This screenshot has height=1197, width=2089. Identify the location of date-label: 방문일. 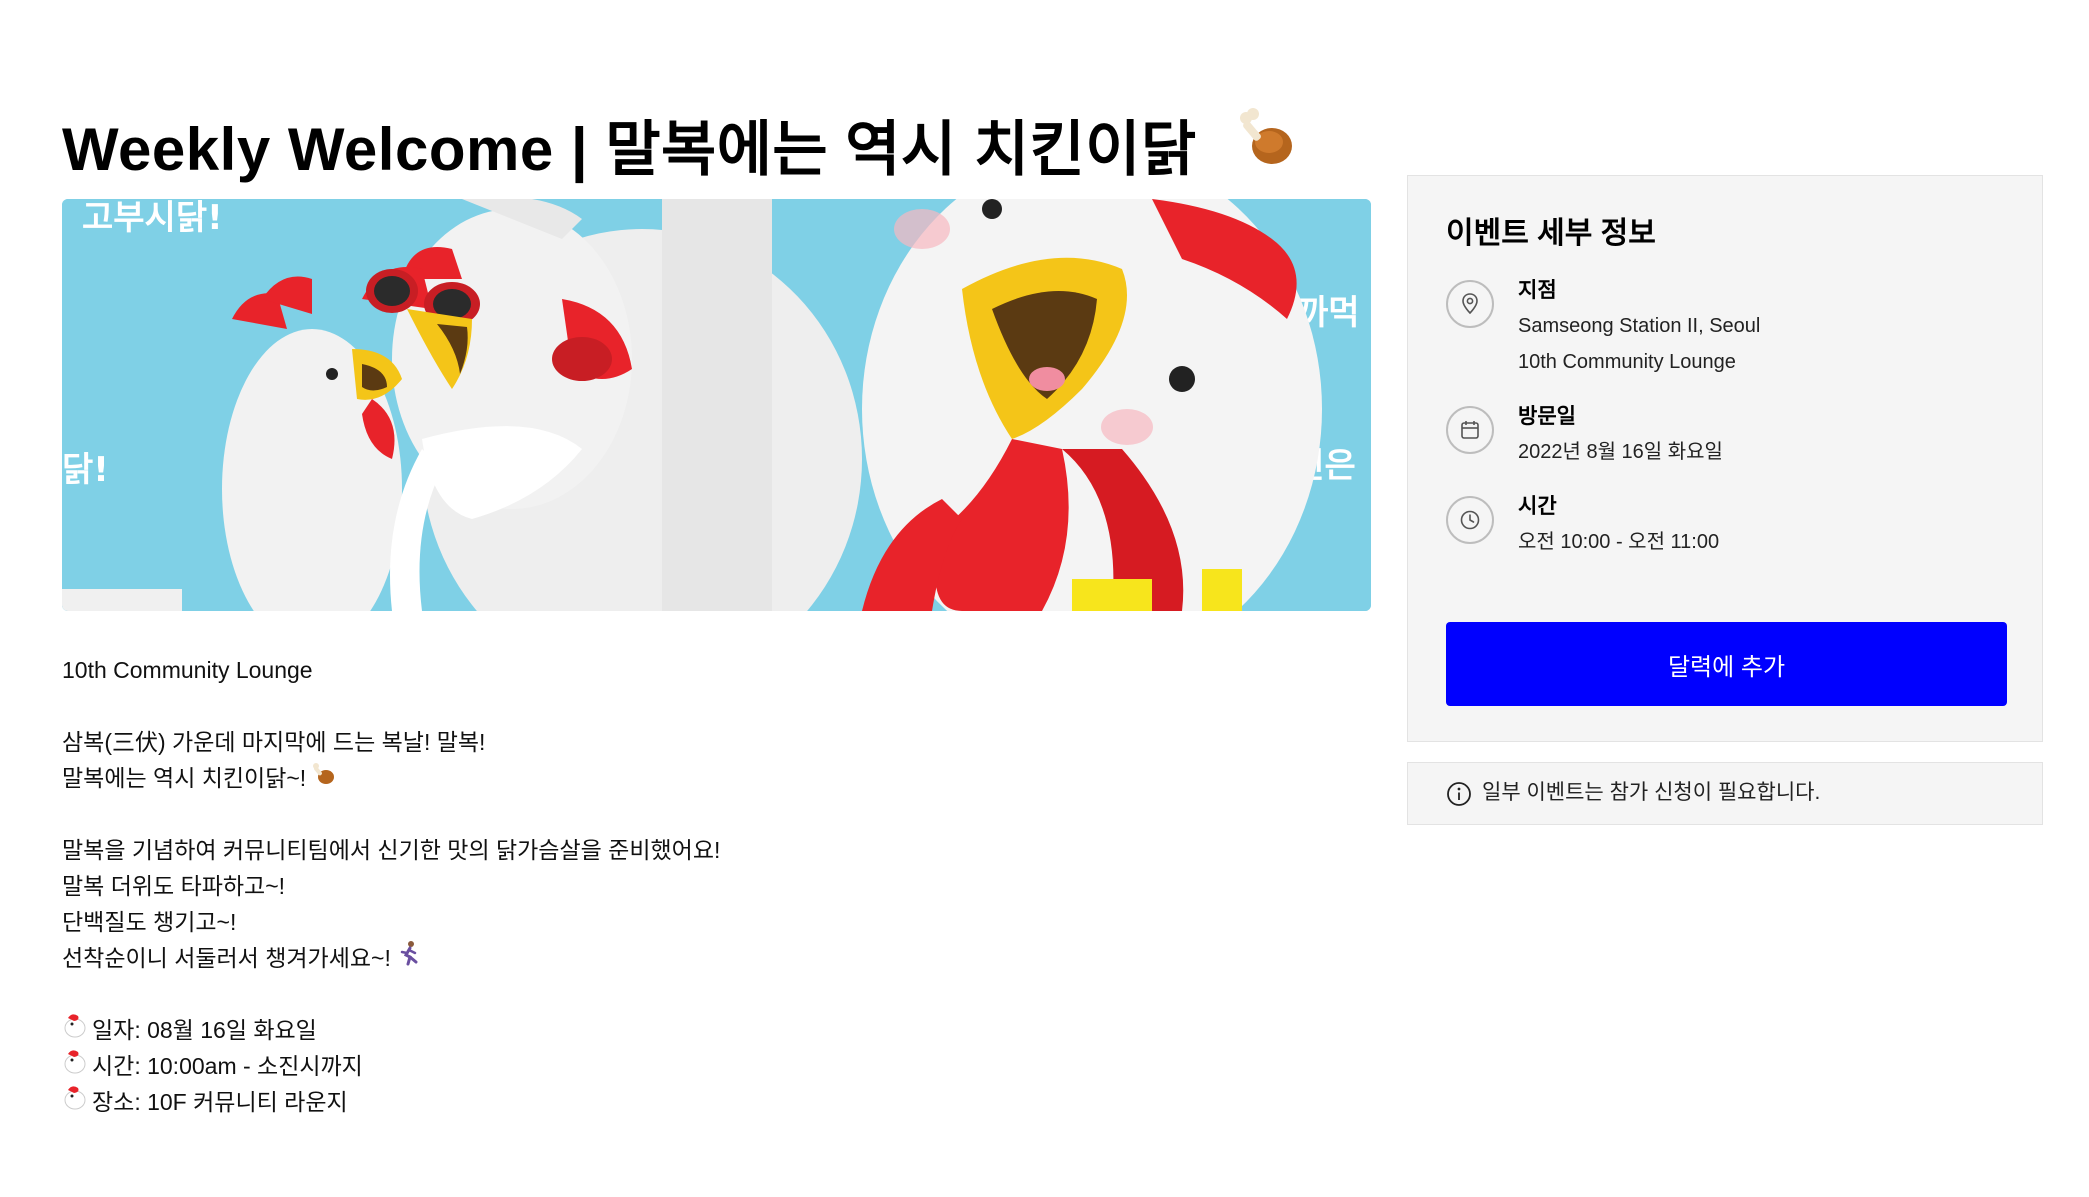
(1547, 416).